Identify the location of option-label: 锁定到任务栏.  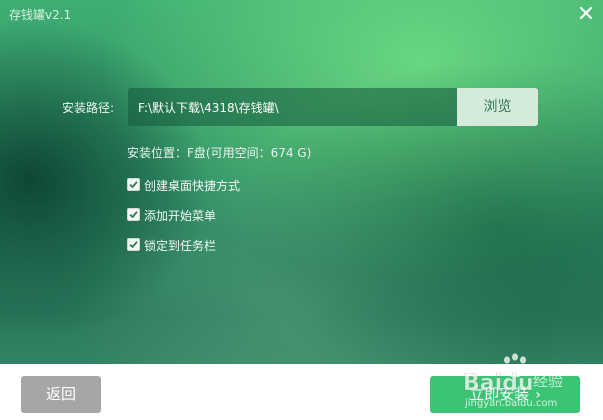
(180, 246).